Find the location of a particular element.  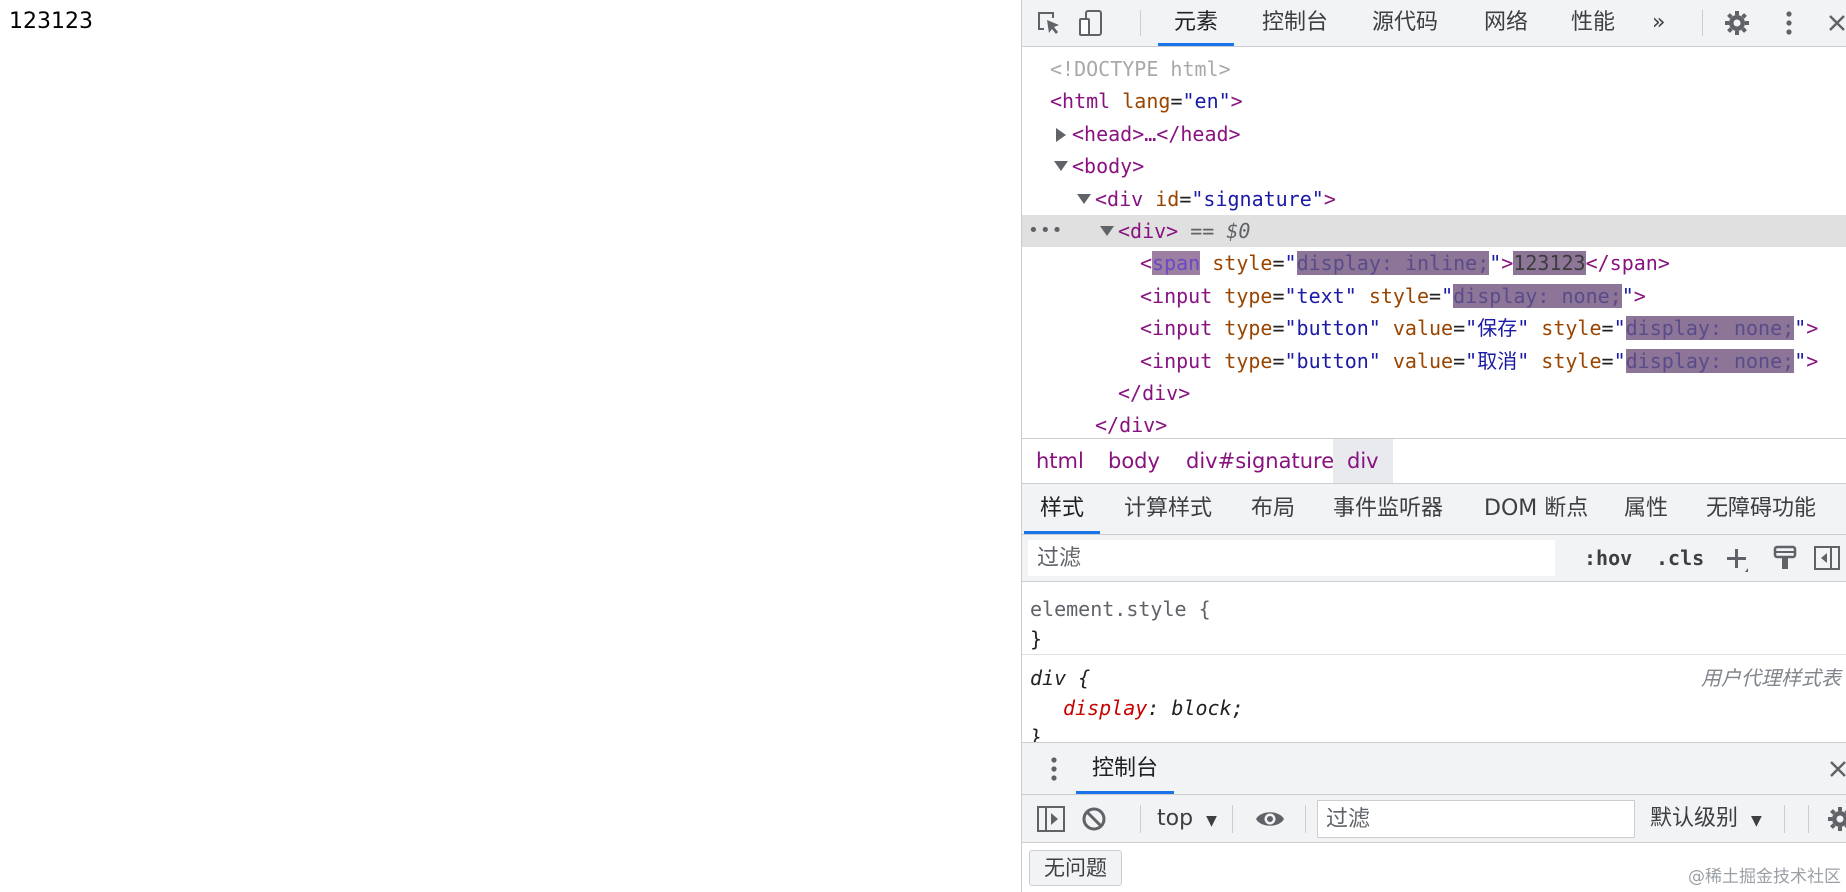

breadcrumb-html: html is located at coordinates (1060, 461).